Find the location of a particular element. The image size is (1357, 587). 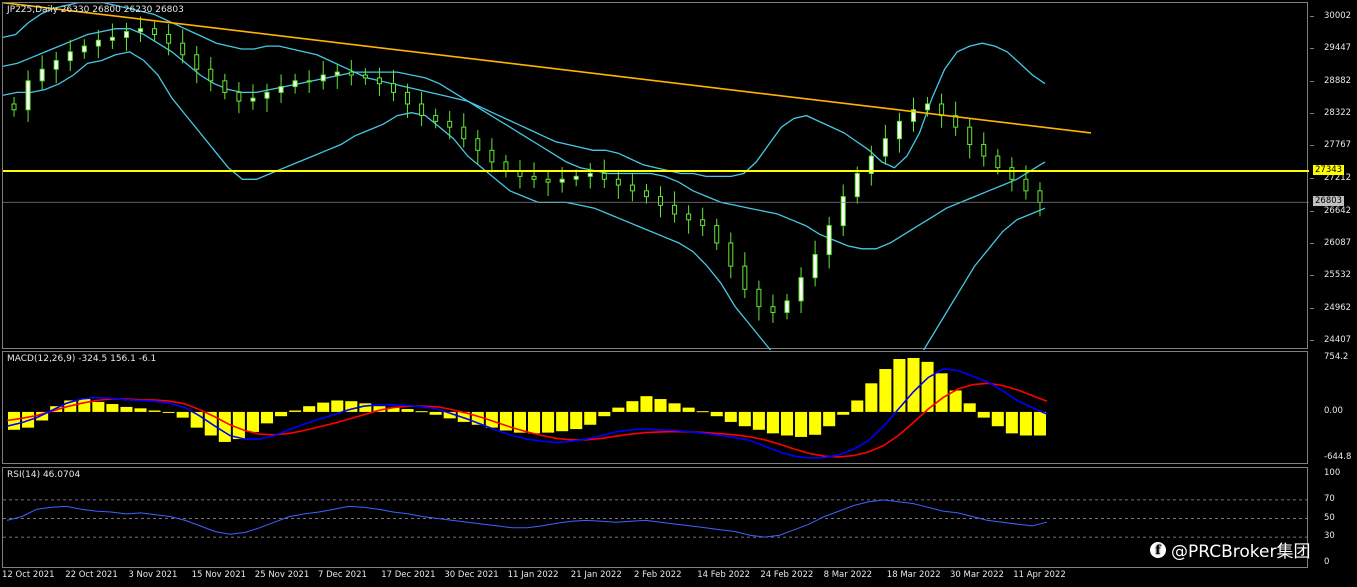

price-axis-label: 25532 is located at coordinates (1338, 274).